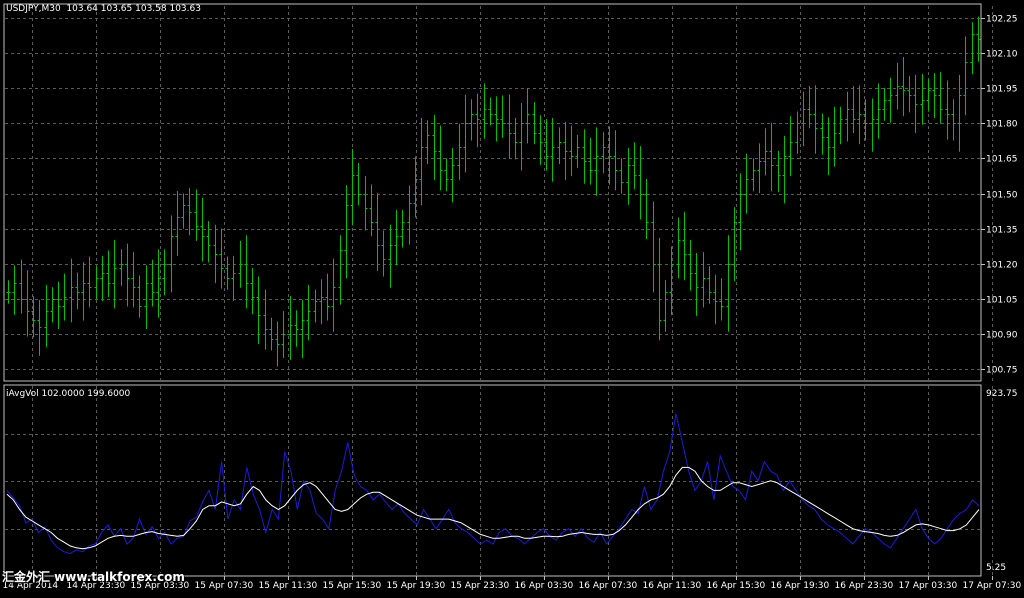  I want to click on time-axis-label: 16 Apr 11:30, so click(672, 586).